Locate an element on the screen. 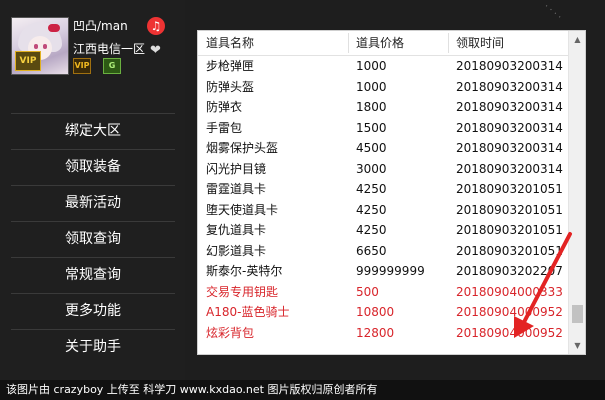 This screenshot has height=400, width=605. menu-item-claim-query: 领取查询 is located at coordinates (93, 239).